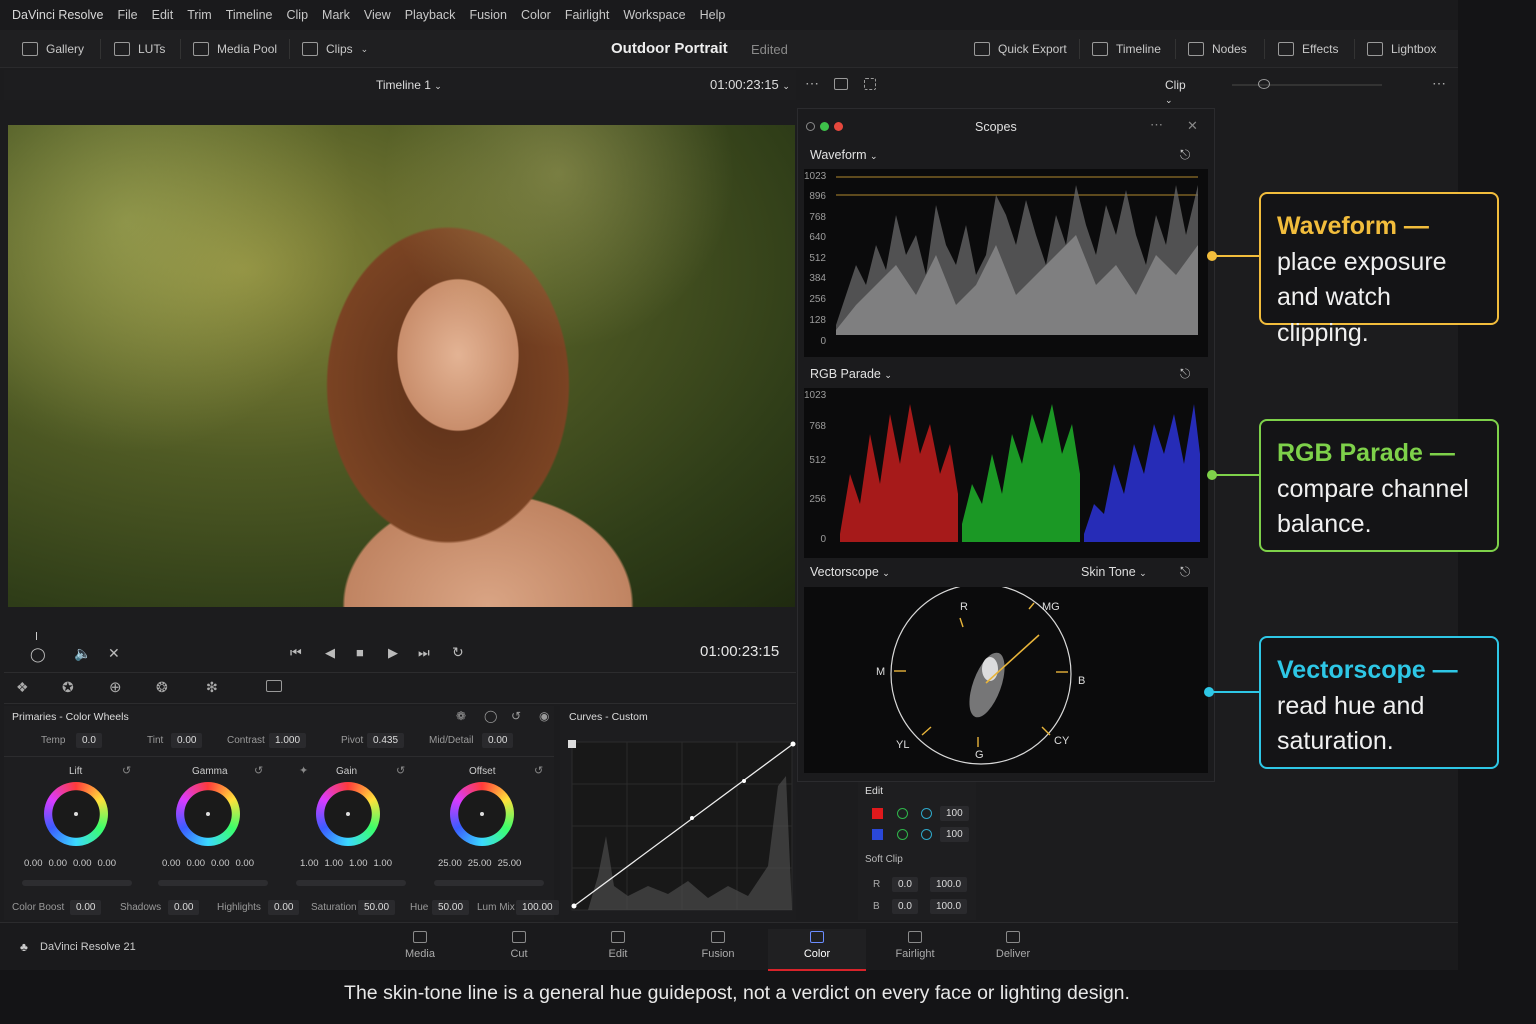 The width and height of the screenshot is (1536, 1024). I want to click on window-zoom-button, so click(824, 126).